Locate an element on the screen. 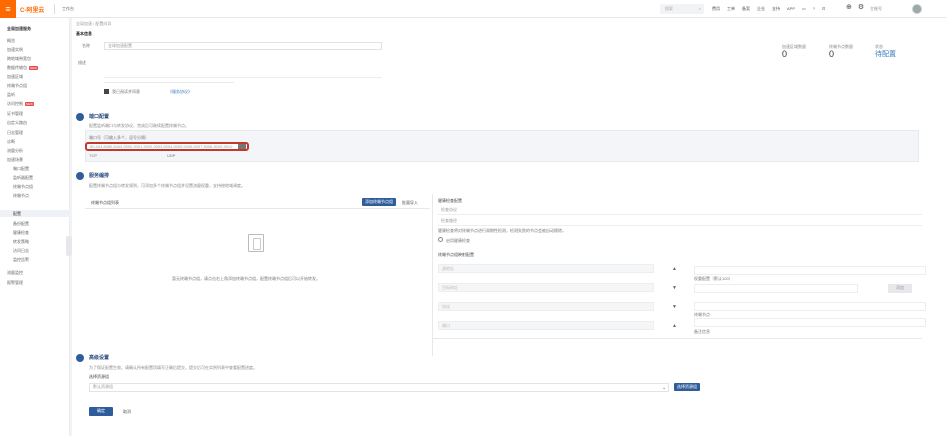 This screenshot has width=946, height=436. sidebar-item: 概览 is located at coordinates (11, 41).